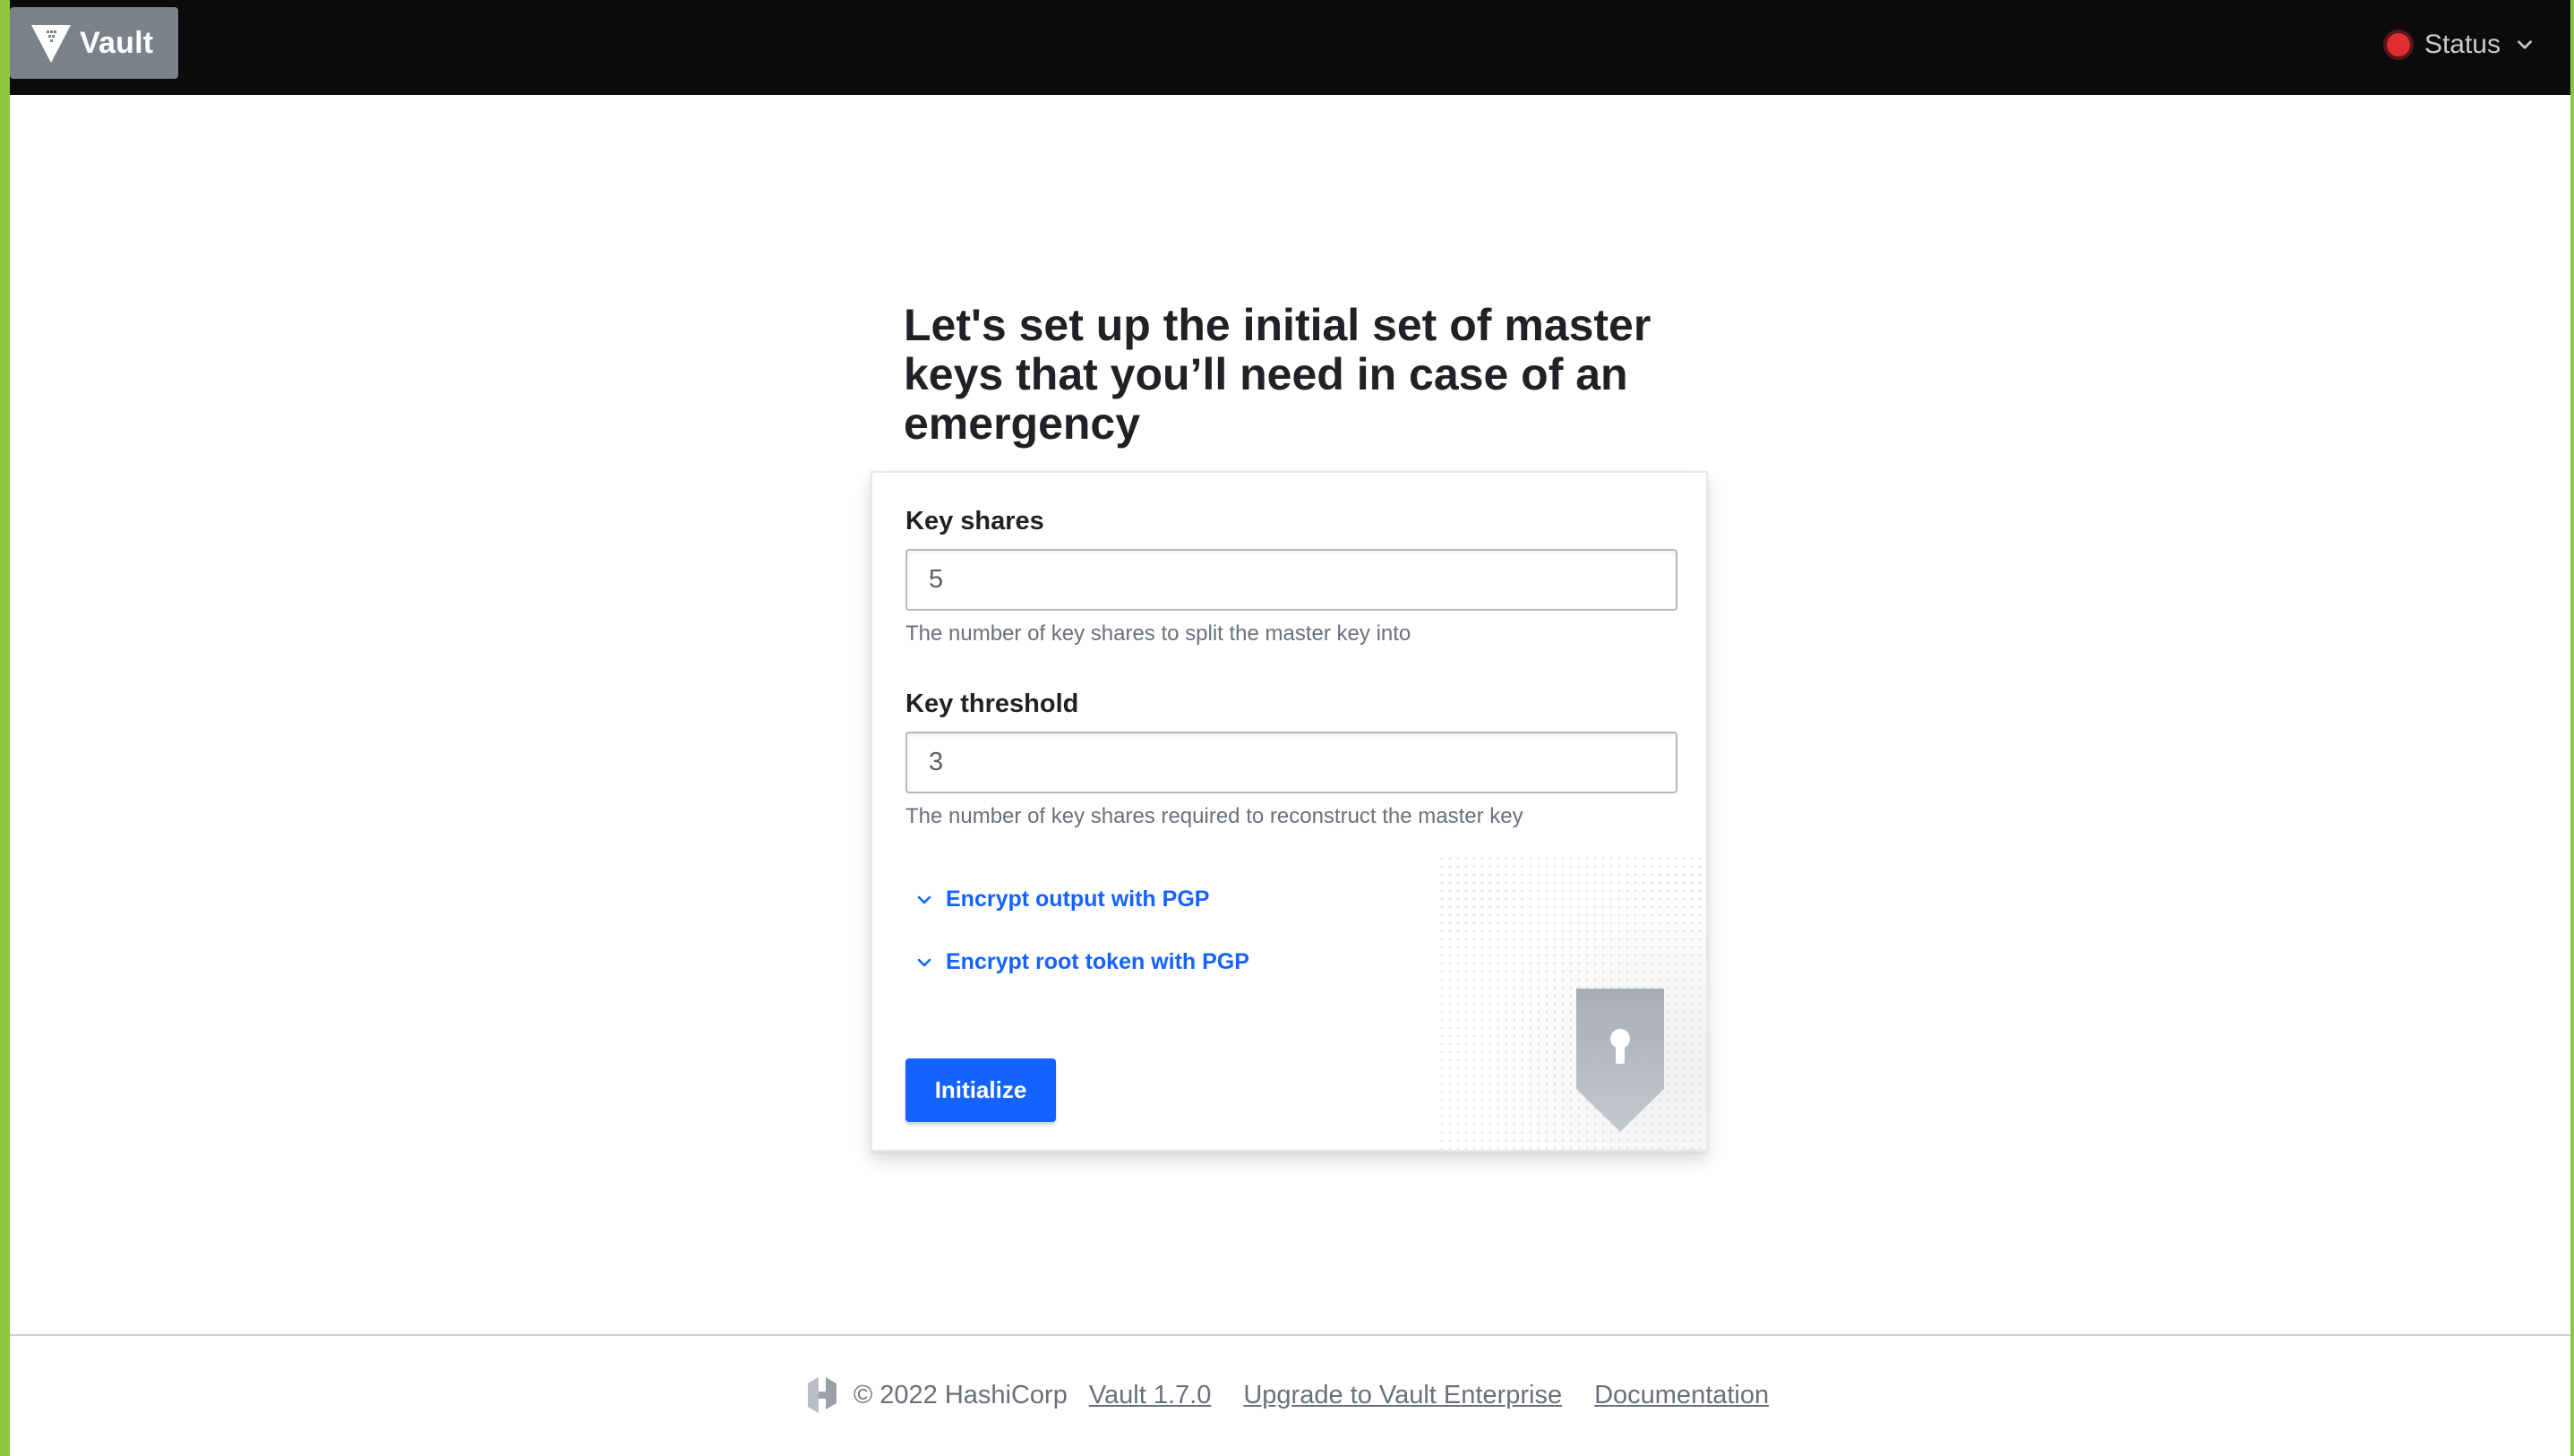 This screenshot has height=1456, width=2574. I want to click on encrypt-root-token-pgp-label: Encrypt root token with PGP, so click(1097, 961).